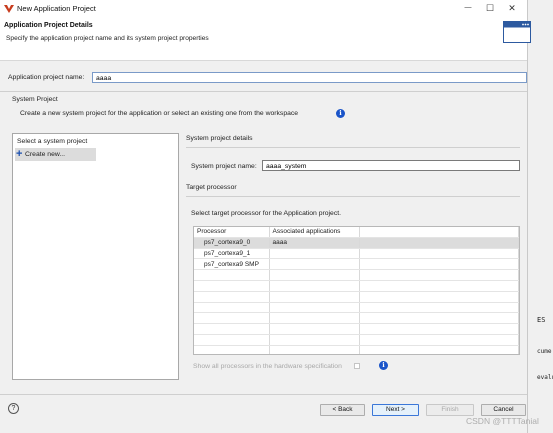 The image size is (553, 433). Describe the element at coordinates (545, 377) in the screenshot. I see `background-text-3: evalu` at that location.